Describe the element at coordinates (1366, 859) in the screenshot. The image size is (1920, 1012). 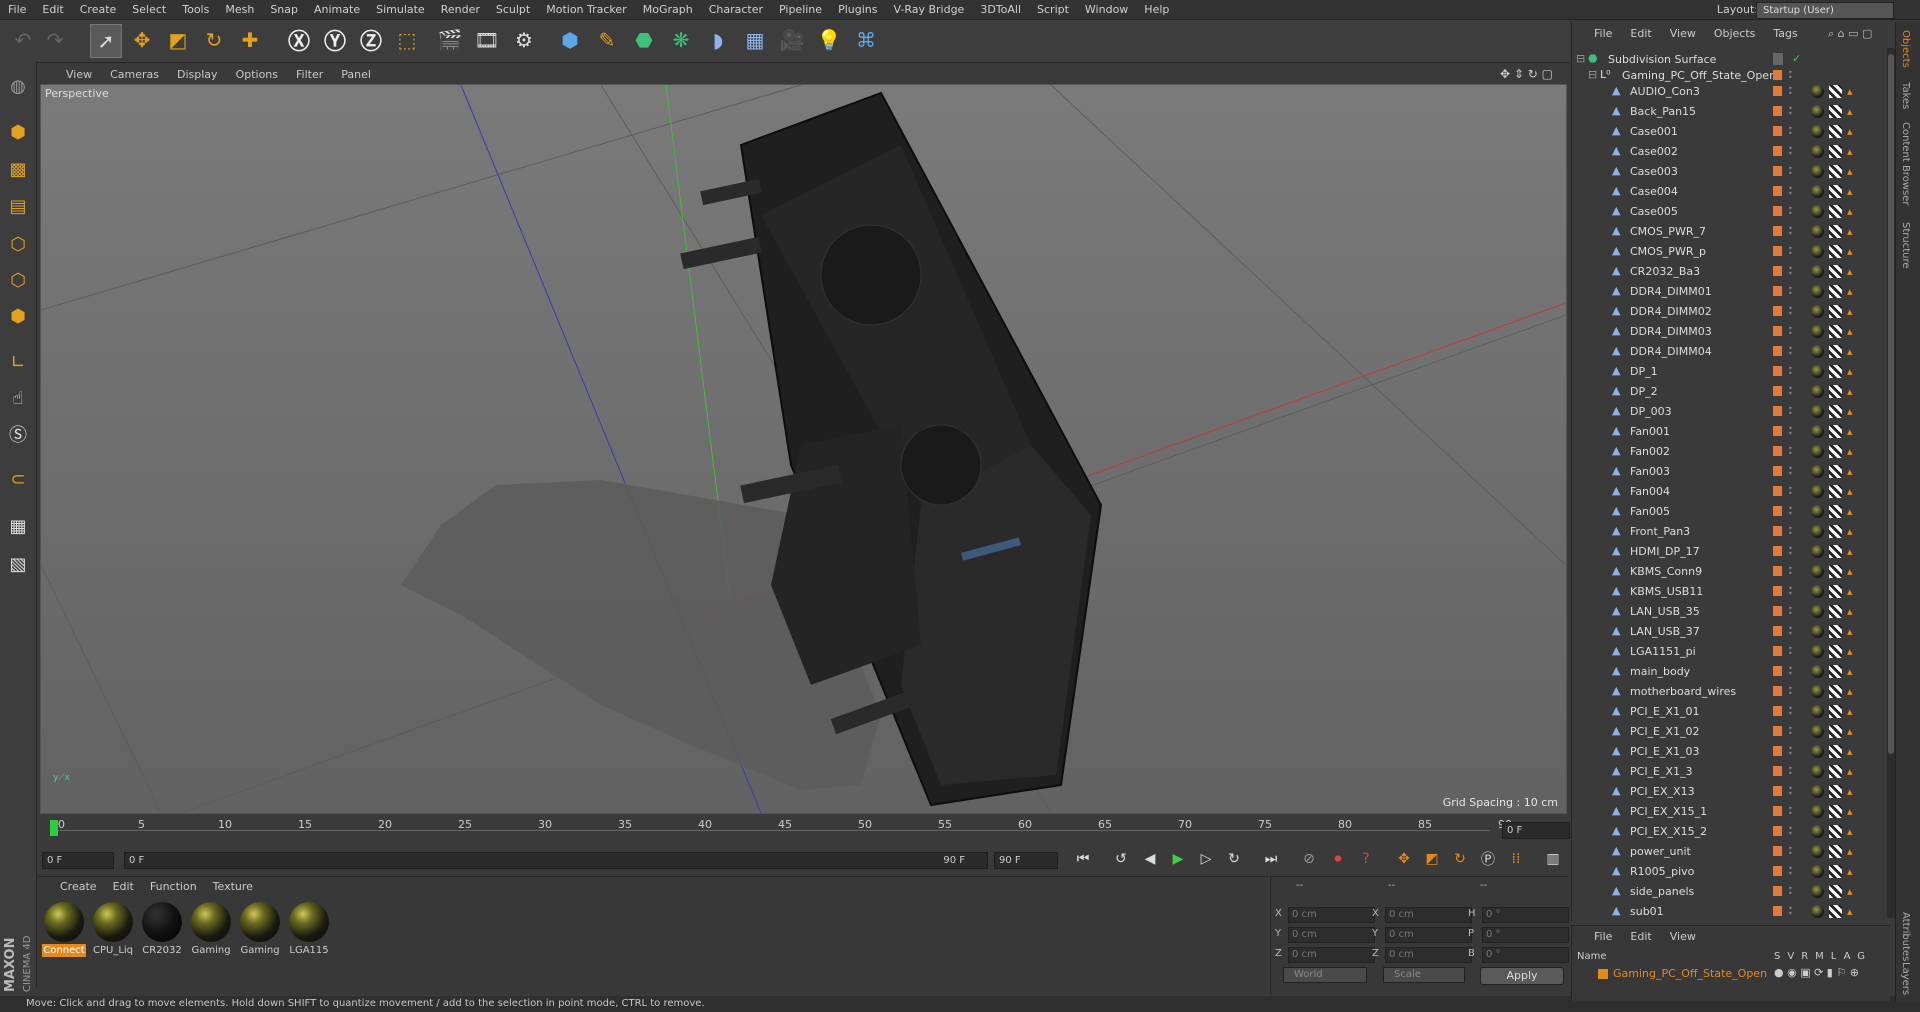
I see `keyframe-selection-icon: ?` at that location.